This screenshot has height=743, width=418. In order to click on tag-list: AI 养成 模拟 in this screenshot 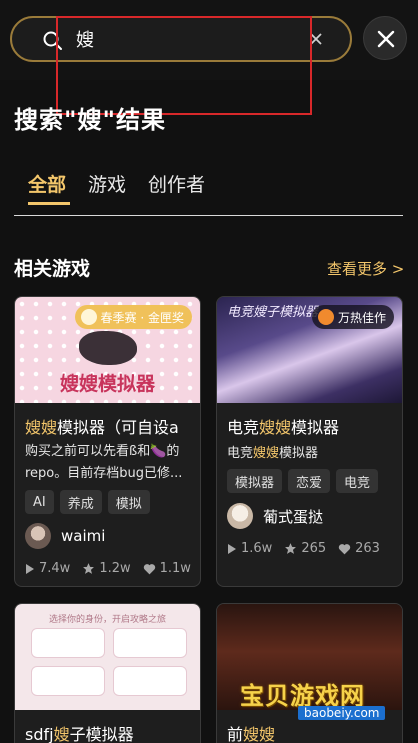, I will do `click(87, 502)`.